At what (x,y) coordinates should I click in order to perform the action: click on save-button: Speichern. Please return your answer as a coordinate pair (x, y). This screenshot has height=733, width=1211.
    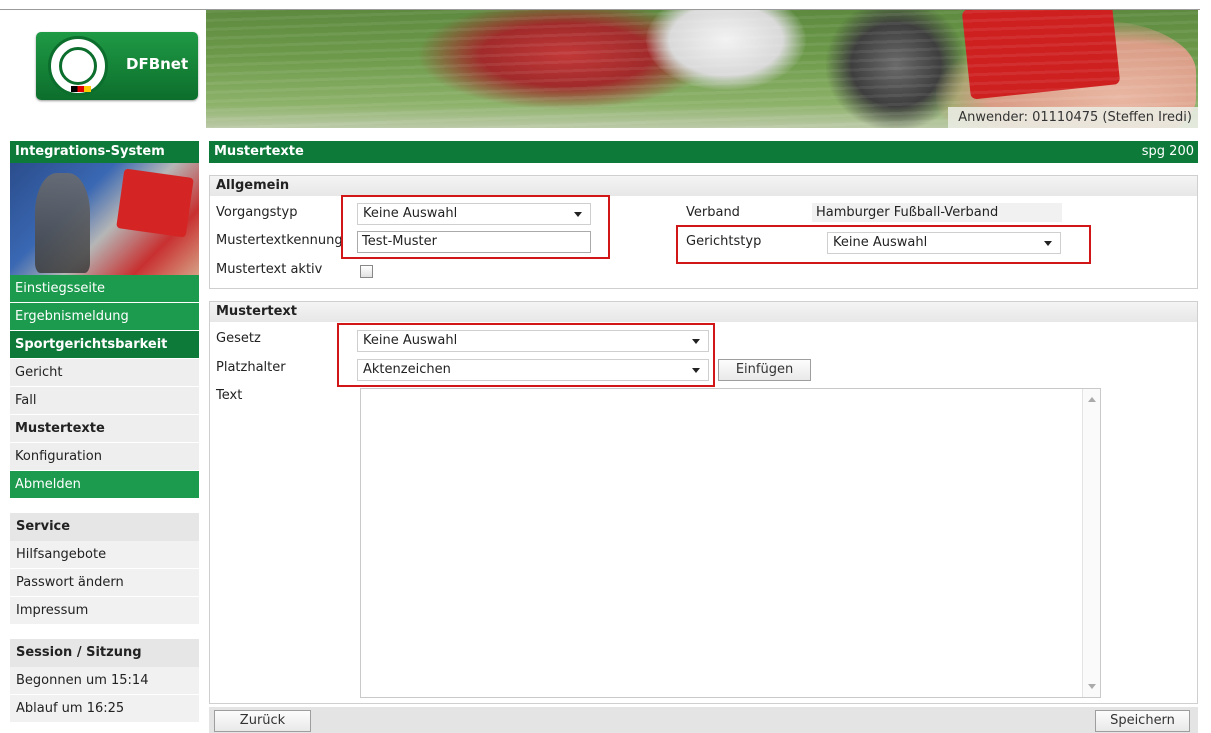
    Looking at the image, I should click on (1142, 721).